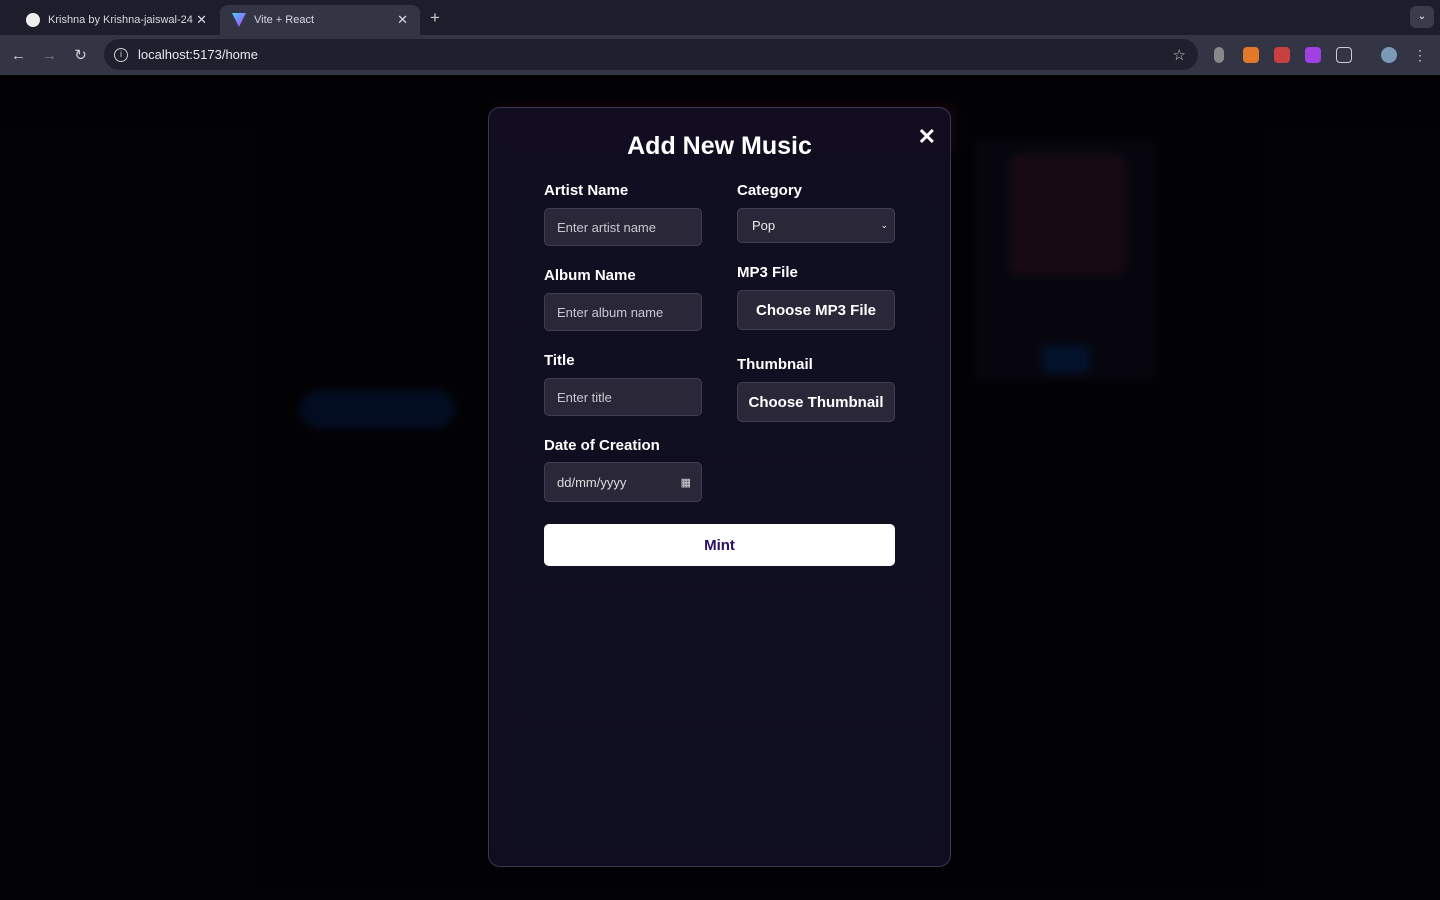 This screenshot has height=900, width=1440. I want to click on vite-icon, so click(239, 20).